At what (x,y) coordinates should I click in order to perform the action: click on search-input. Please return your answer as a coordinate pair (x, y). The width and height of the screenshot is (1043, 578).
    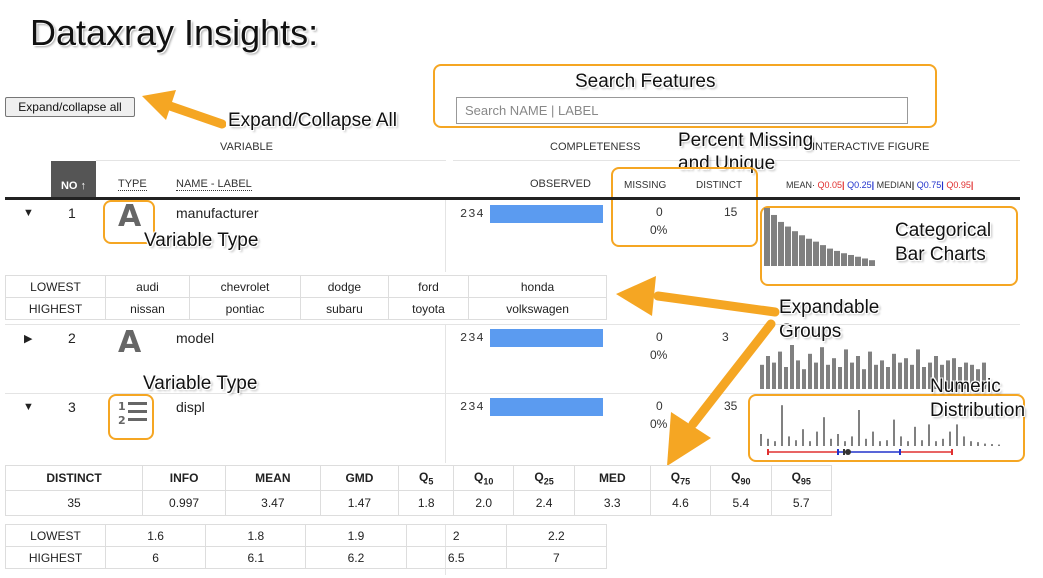
    Looking at the image, I should click on (682, 110).